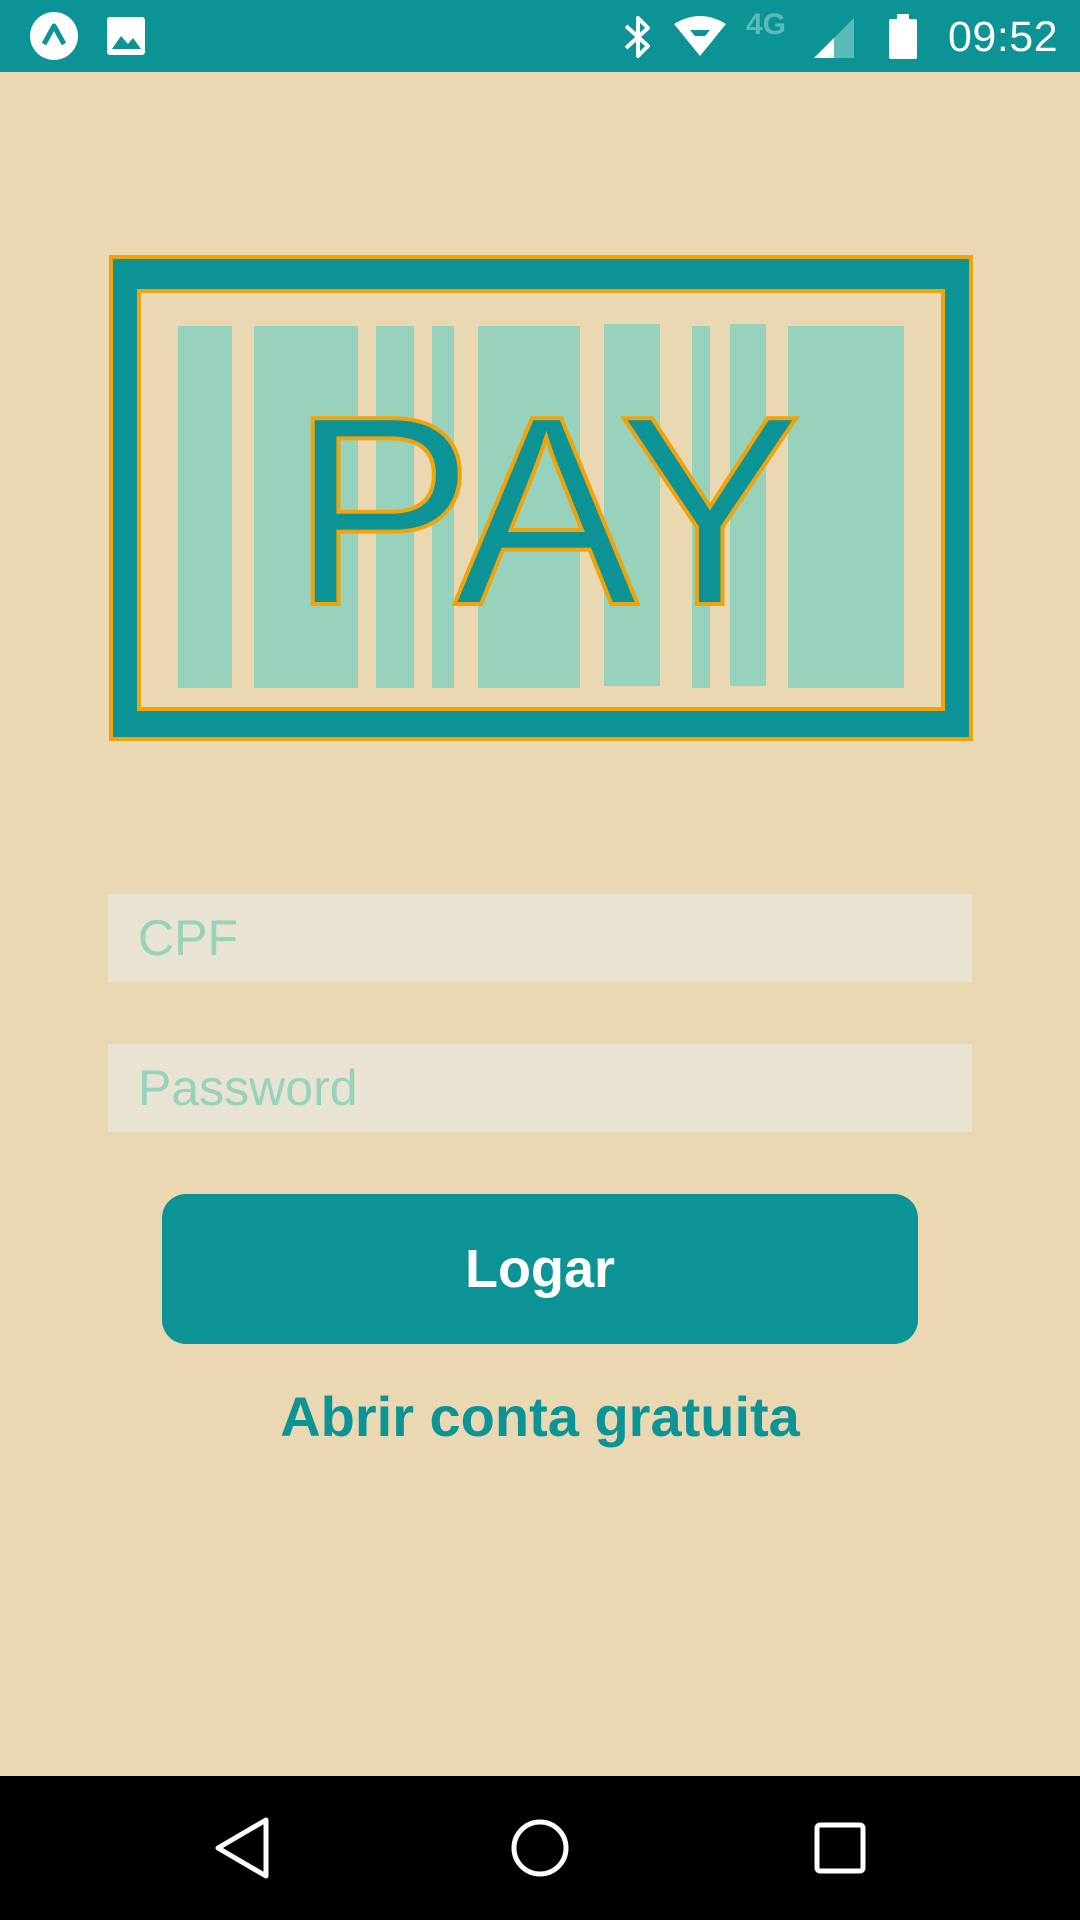  What do you see at coordinates (766, 24) in the screenshot?
I see `network-type-label: 4G` at bounding box center [766, 24].